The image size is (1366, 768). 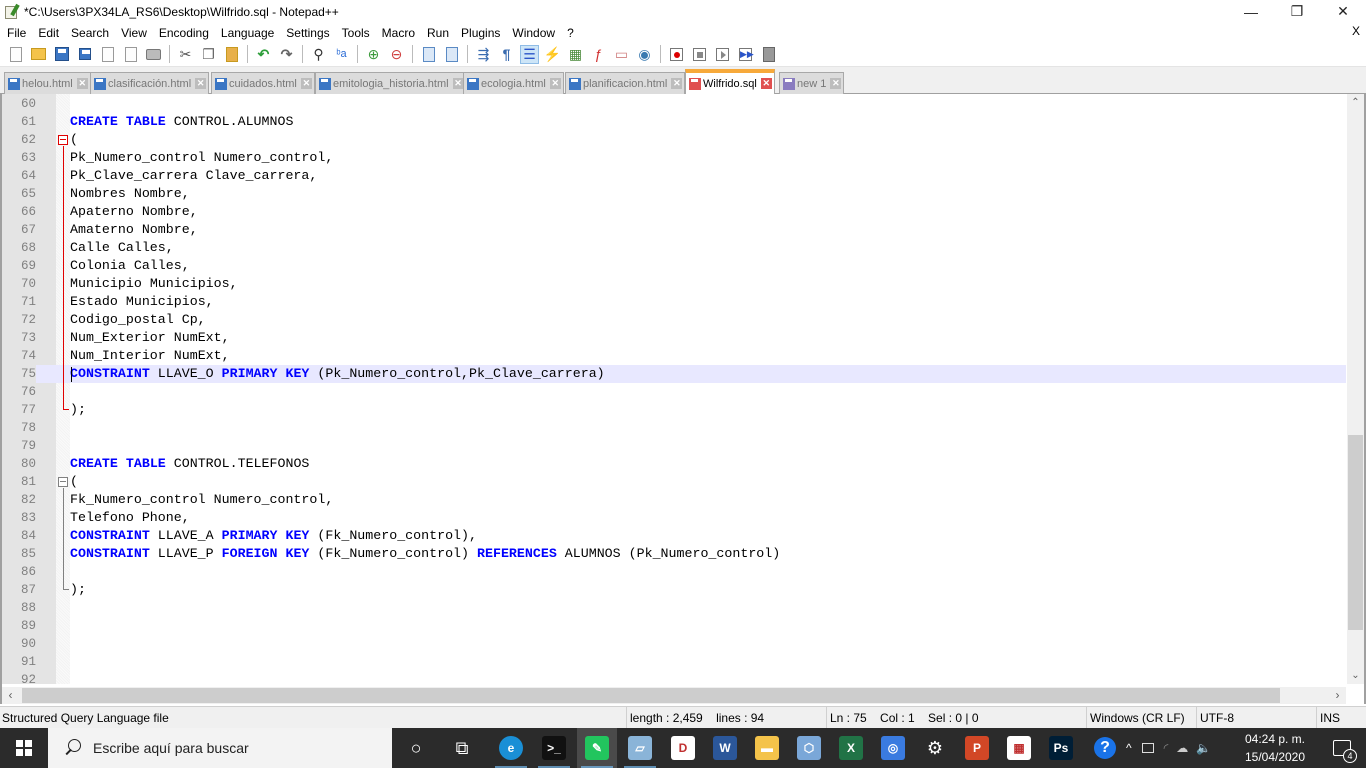 What do you see at coordinates (935, 748) in the screenshot?
I see `taskbar-app-settings-gear: ⚙` at bounding box center [935, 748].